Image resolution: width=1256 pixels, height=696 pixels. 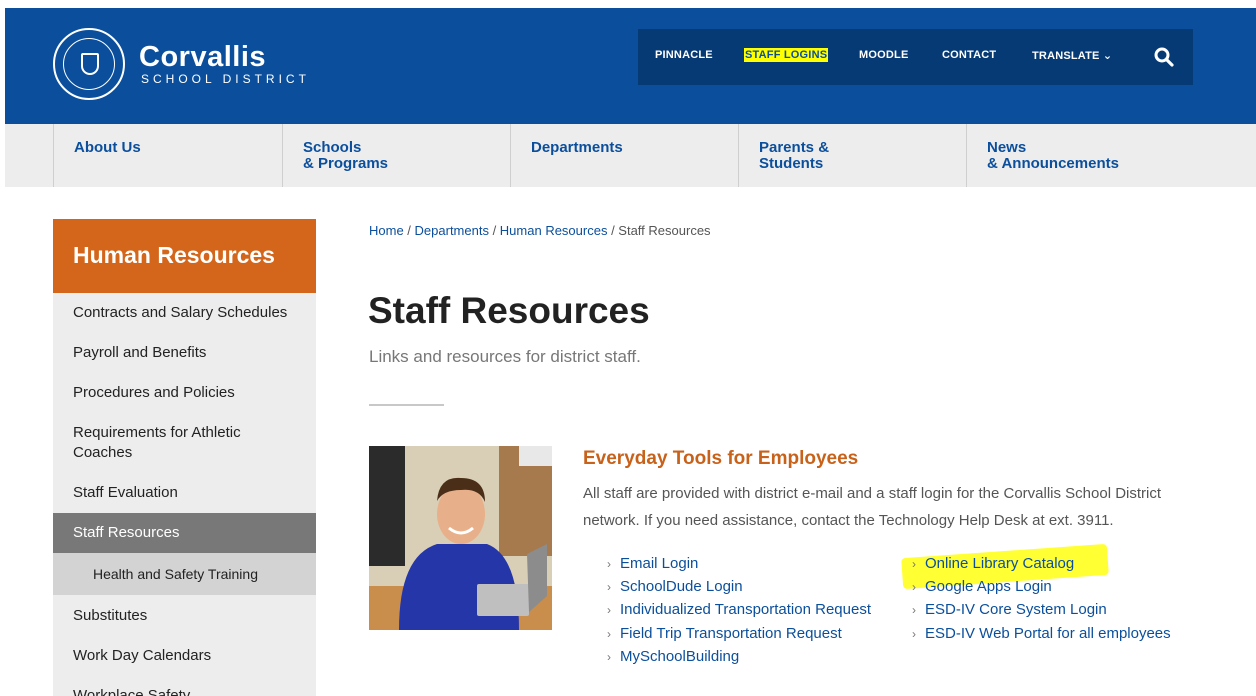 I want to click on highlighted-label: STAFF LOGINS, so click(x=786, y=55).